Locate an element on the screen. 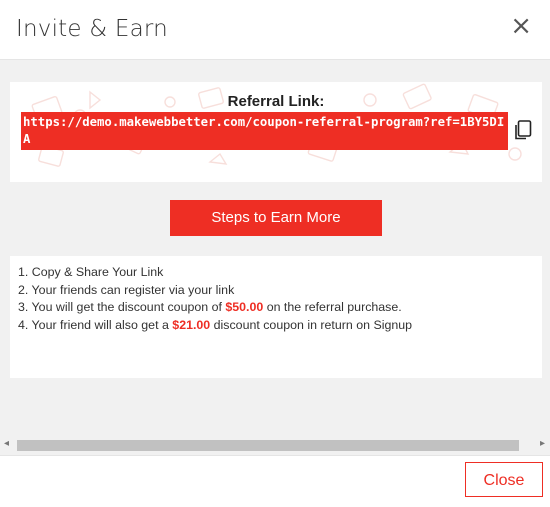 The image size is (550, 507). referral-amount: $50.00 is located at coordinates (244, 307).